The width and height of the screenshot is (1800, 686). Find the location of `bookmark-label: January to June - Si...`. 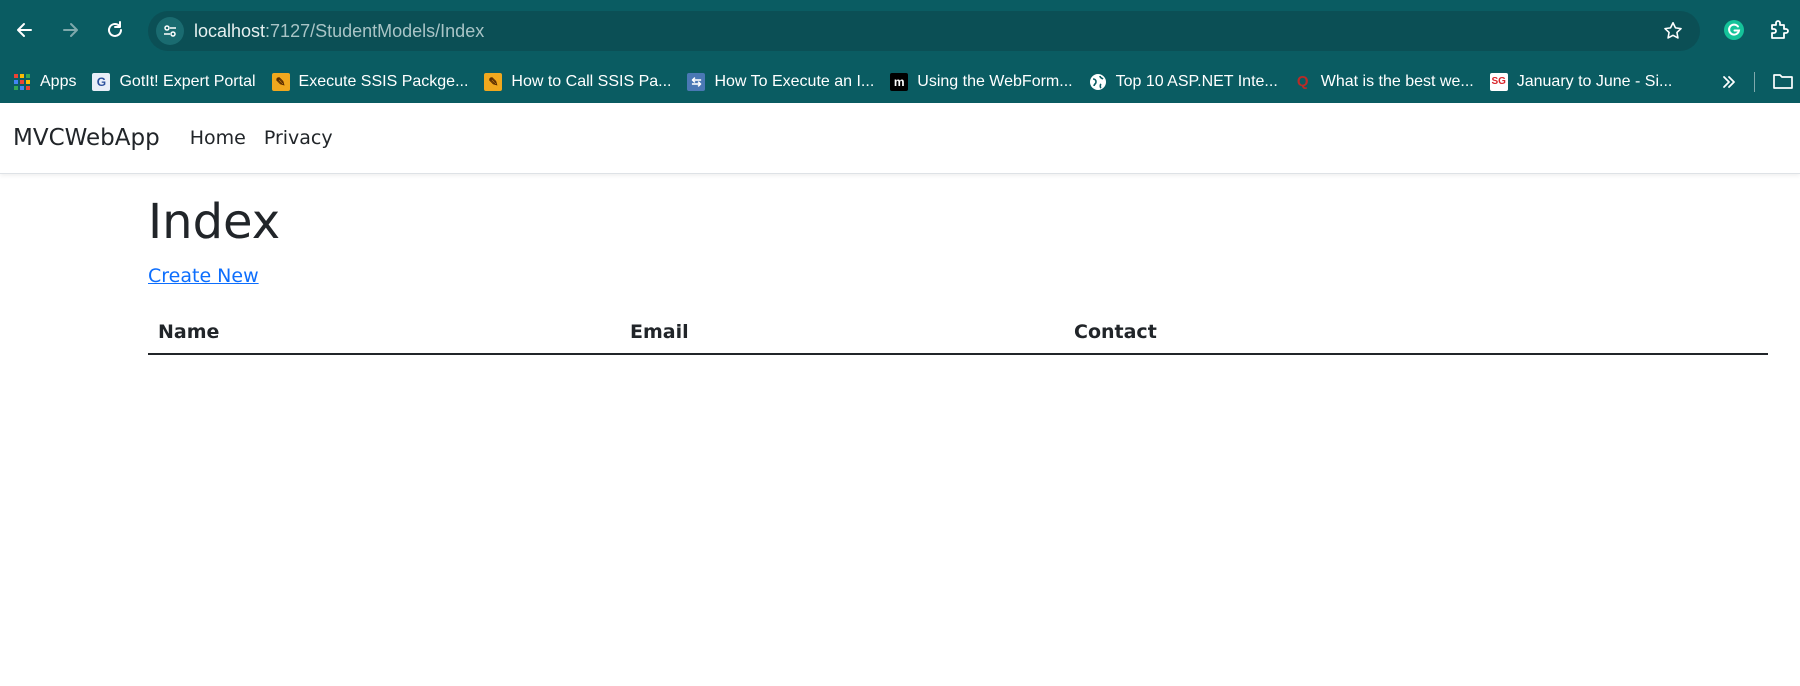

bookmark-label: January to June - Si... is located at coordinates (1594, 81).